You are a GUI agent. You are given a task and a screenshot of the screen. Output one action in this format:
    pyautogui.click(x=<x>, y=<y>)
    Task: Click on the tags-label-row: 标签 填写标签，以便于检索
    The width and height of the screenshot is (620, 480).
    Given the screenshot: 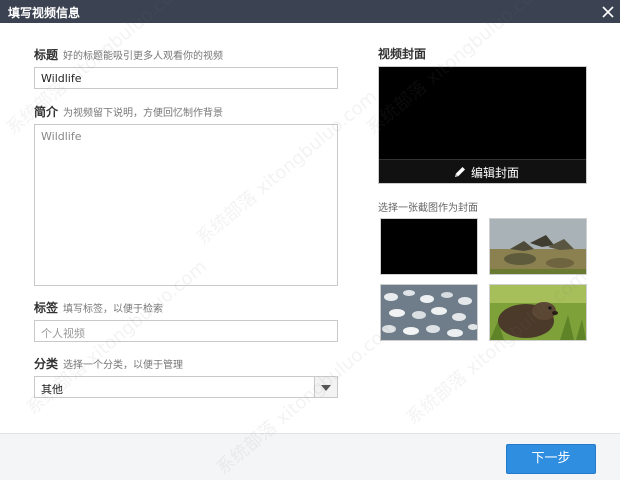 What is the action you would take?
    pyautogui.click(x=98, y=307)
    